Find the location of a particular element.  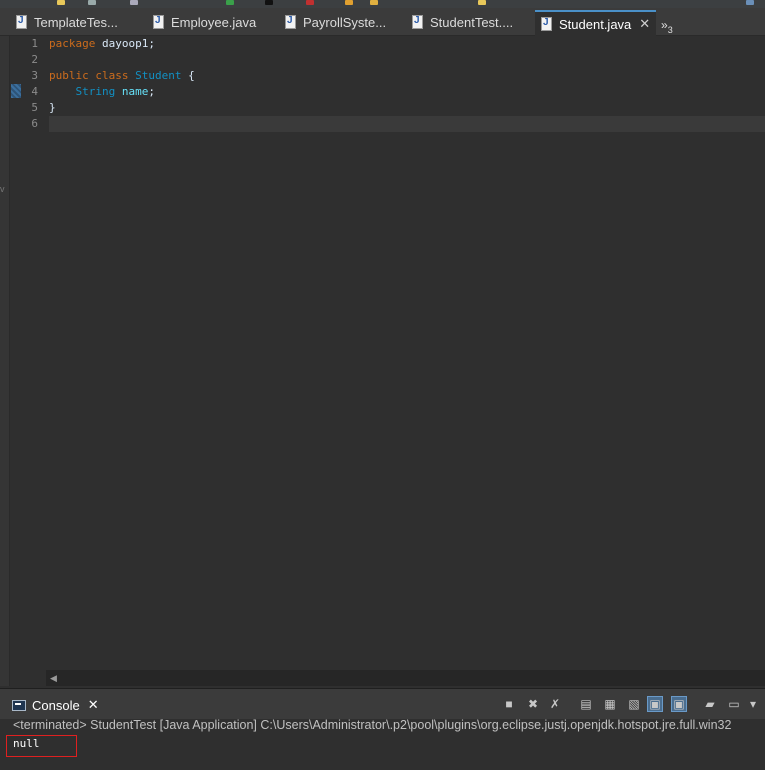

pin-console-icon: ▰ is located at coordinates (710, 704).